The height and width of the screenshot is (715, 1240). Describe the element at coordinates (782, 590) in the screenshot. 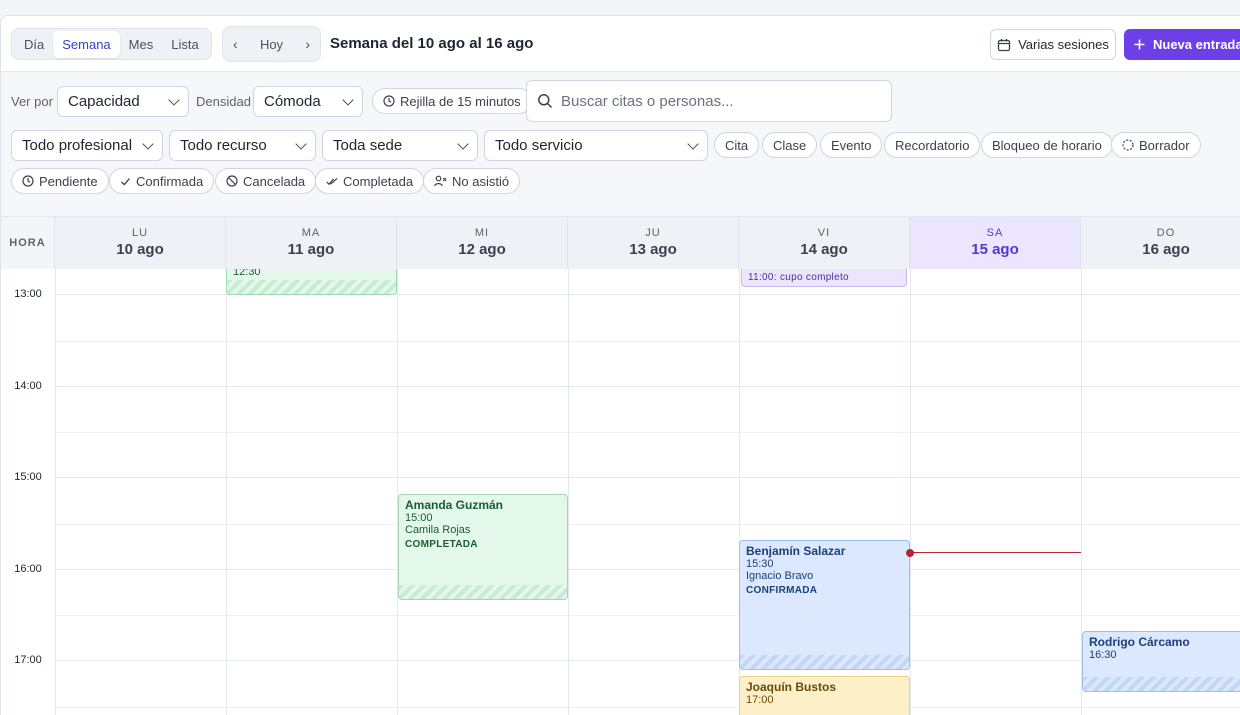

I see `appointment-status: CONFIRMADA` at that location.